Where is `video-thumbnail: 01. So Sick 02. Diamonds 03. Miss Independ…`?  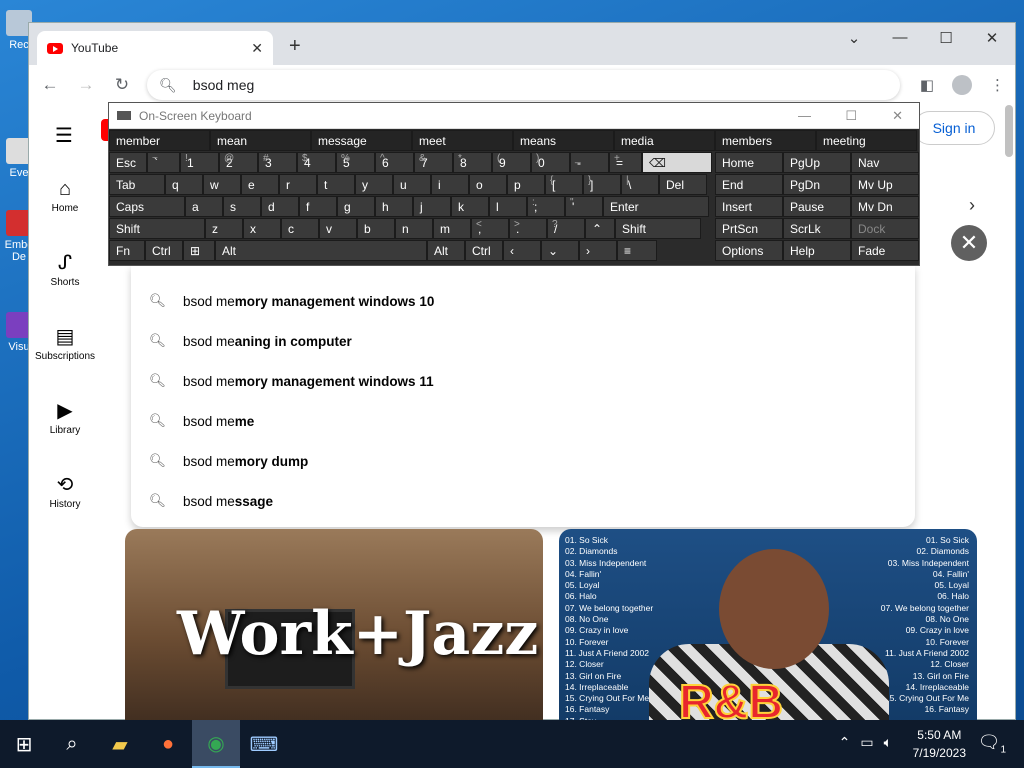 video-thumbnail: 01. So Sick 02. Diamonds 03. Miss Independ… is located at coordinates (768, 629).